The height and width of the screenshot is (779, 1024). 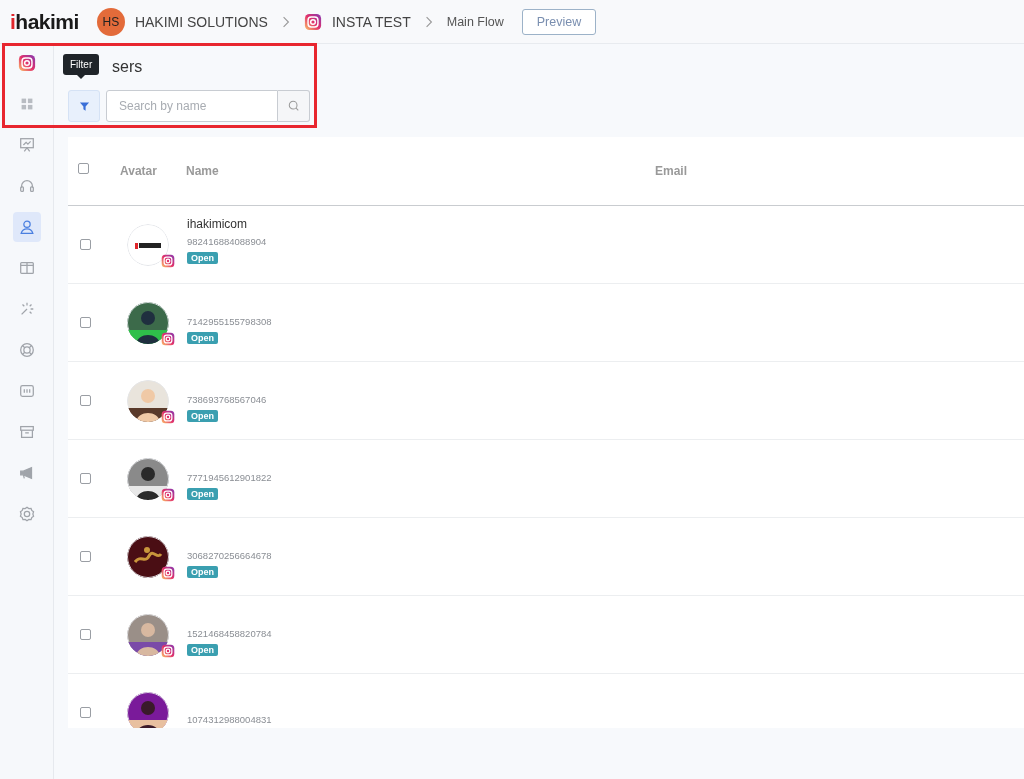 What do you see at coordinates (203, 171) in the screenshot?
I see `column-header: Name` at bounding box center [203, 171].